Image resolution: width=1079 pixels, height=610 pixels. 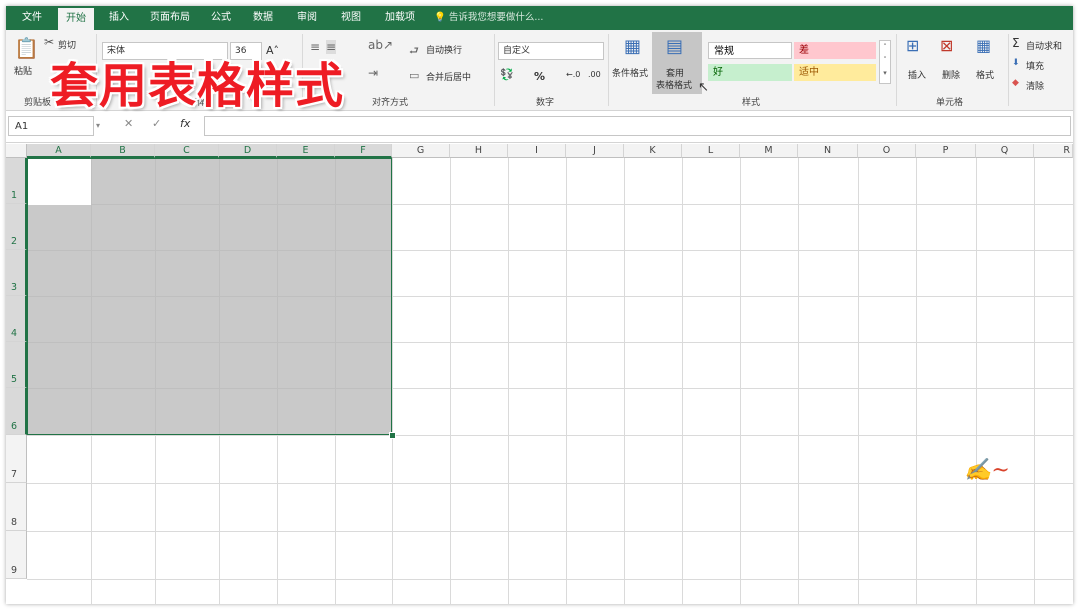 What do you see at coordinates (675, 46) in the screenshot?
I see `table-icon: ▤` at bounding box center [675, 46].